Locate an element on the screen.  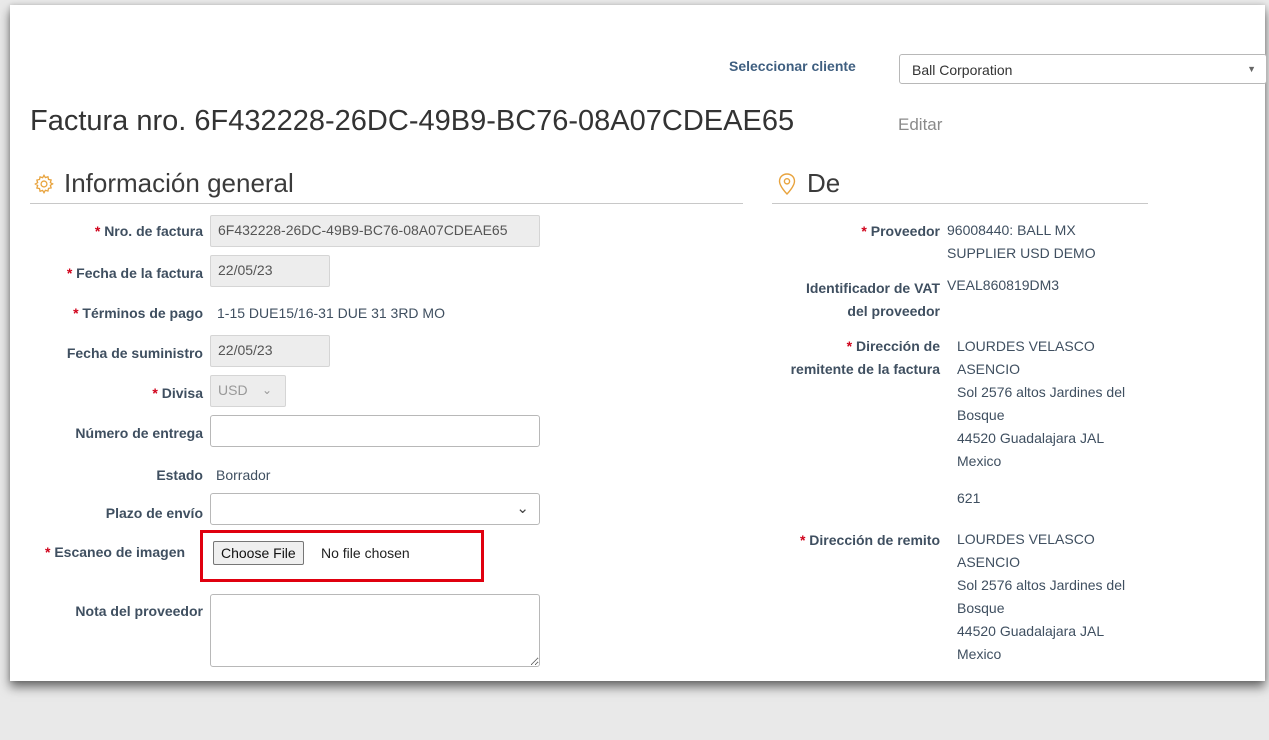
currency-value: USD is located at coordinates (233, 390).